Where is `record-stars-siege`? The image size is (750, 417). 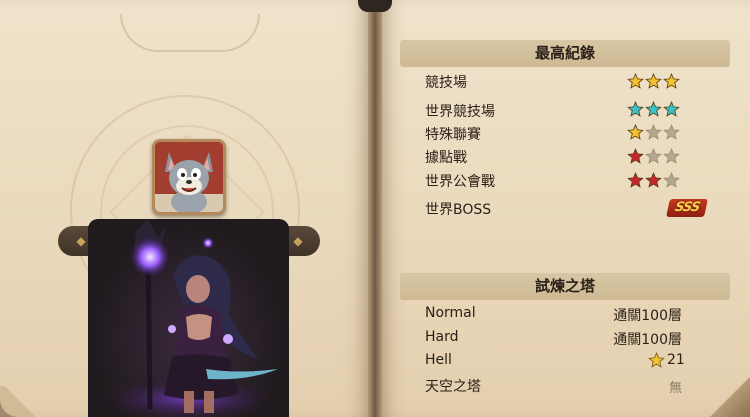
record-stars-siege is located at coordinates (653, 157).